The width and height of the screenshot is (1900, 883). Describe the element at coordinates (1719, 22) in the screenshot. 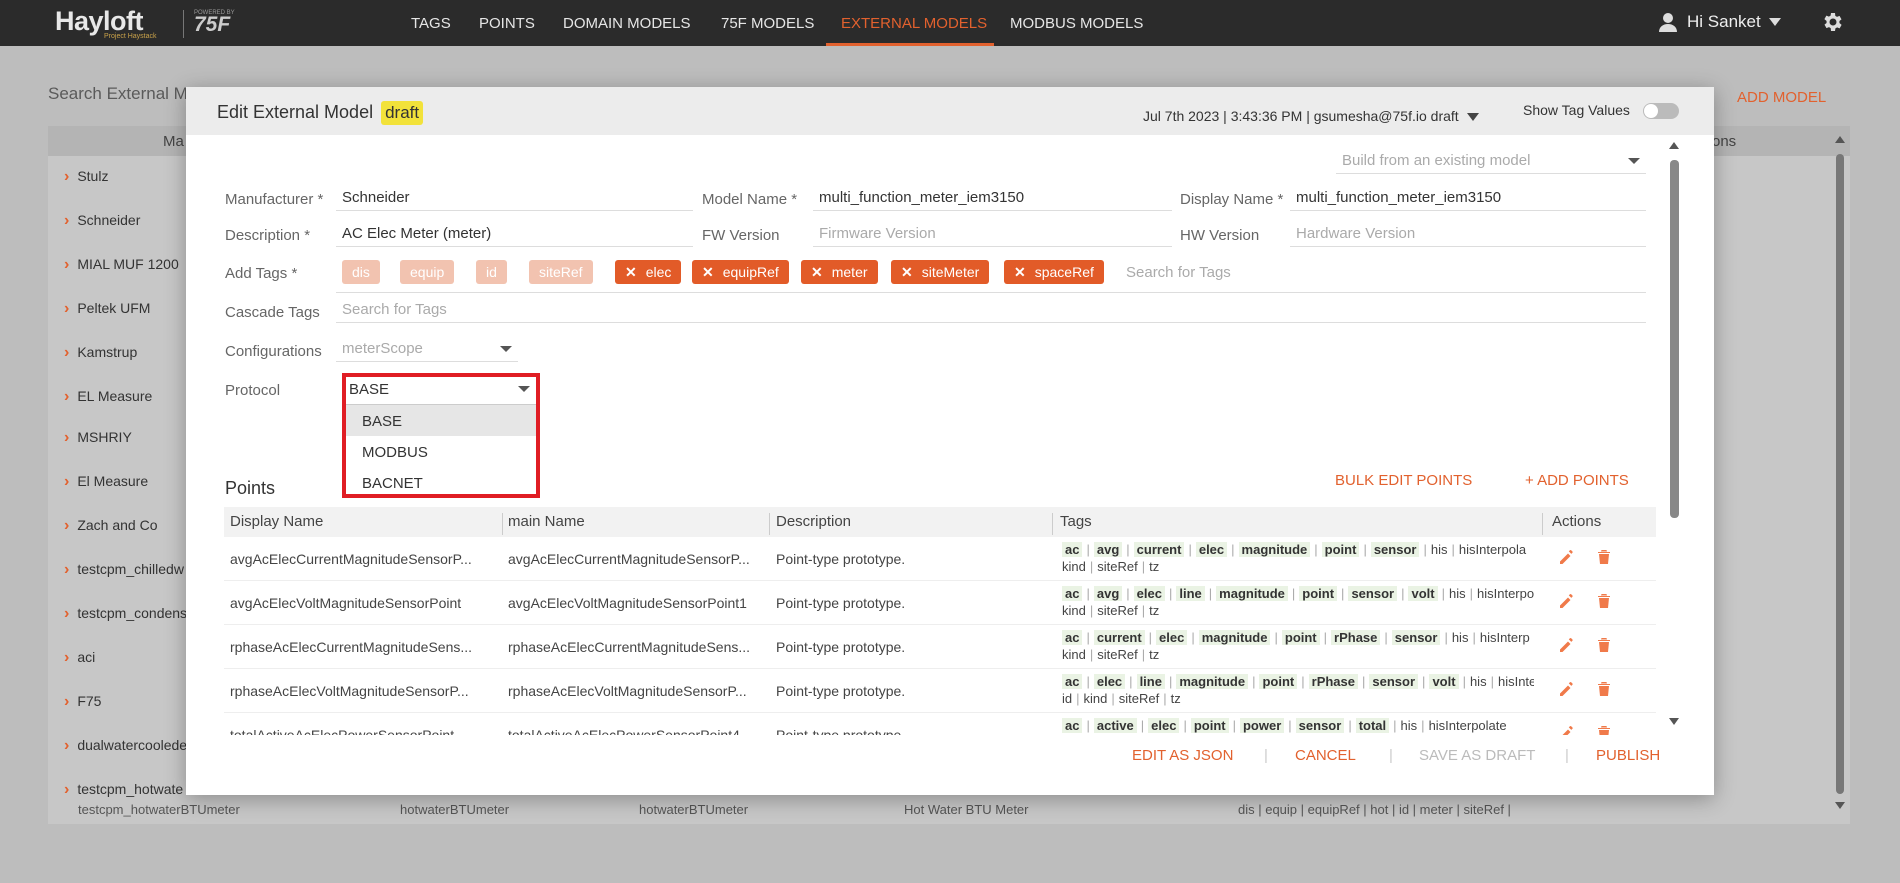

I see `user-menu: Hi Sanket` at that location.